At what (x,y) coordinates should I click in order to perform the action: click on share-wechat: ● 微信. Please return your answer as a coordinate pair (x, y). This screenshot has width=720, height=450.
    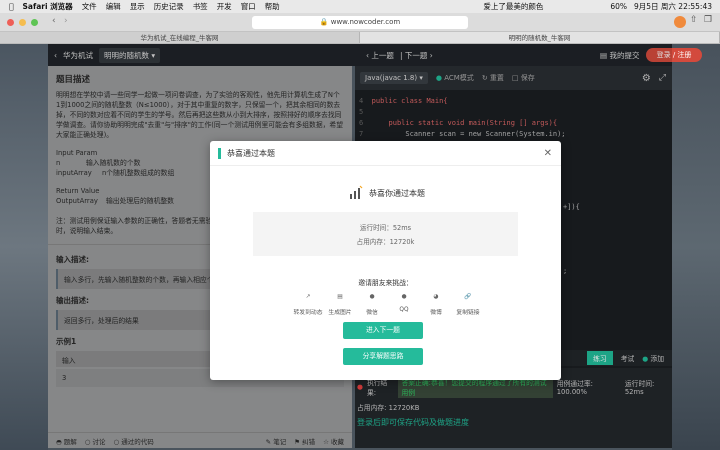
    Looking at the image, I should click on (372, 303).